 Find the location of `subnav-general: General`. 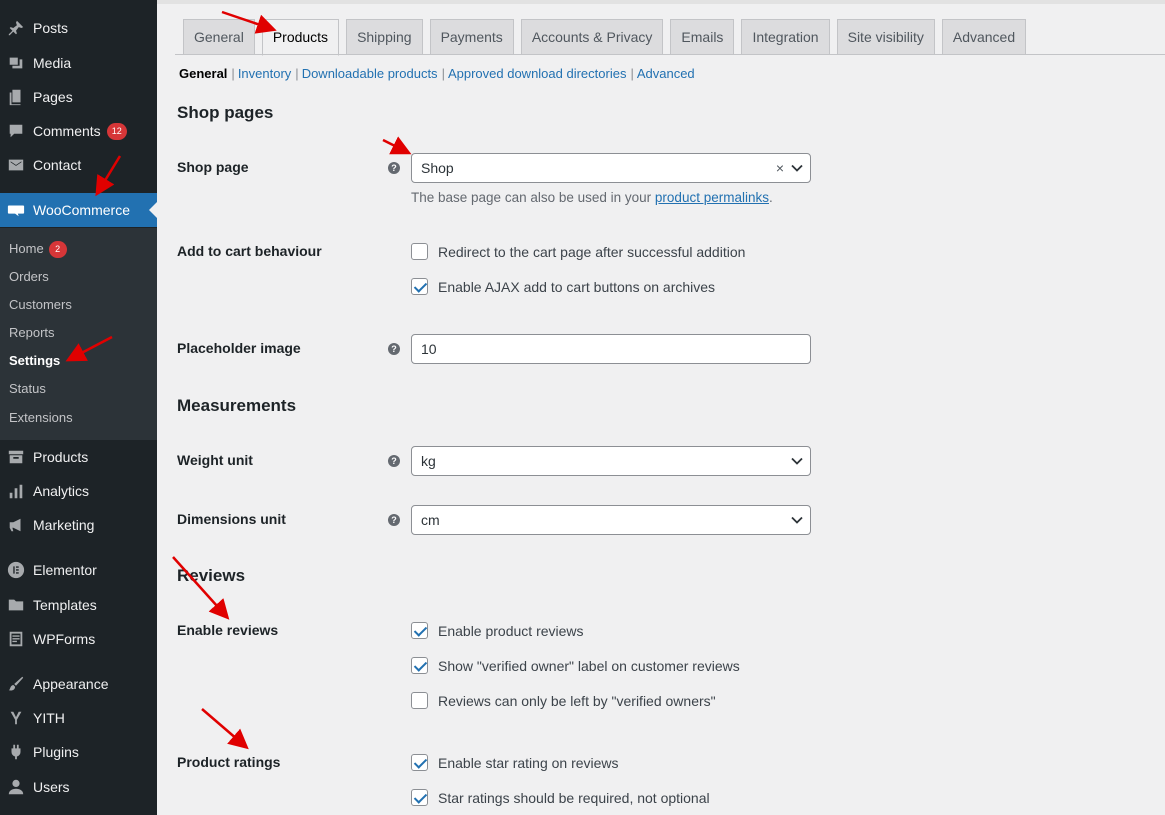

subnav-general: General is located at coordinates (203, 73).